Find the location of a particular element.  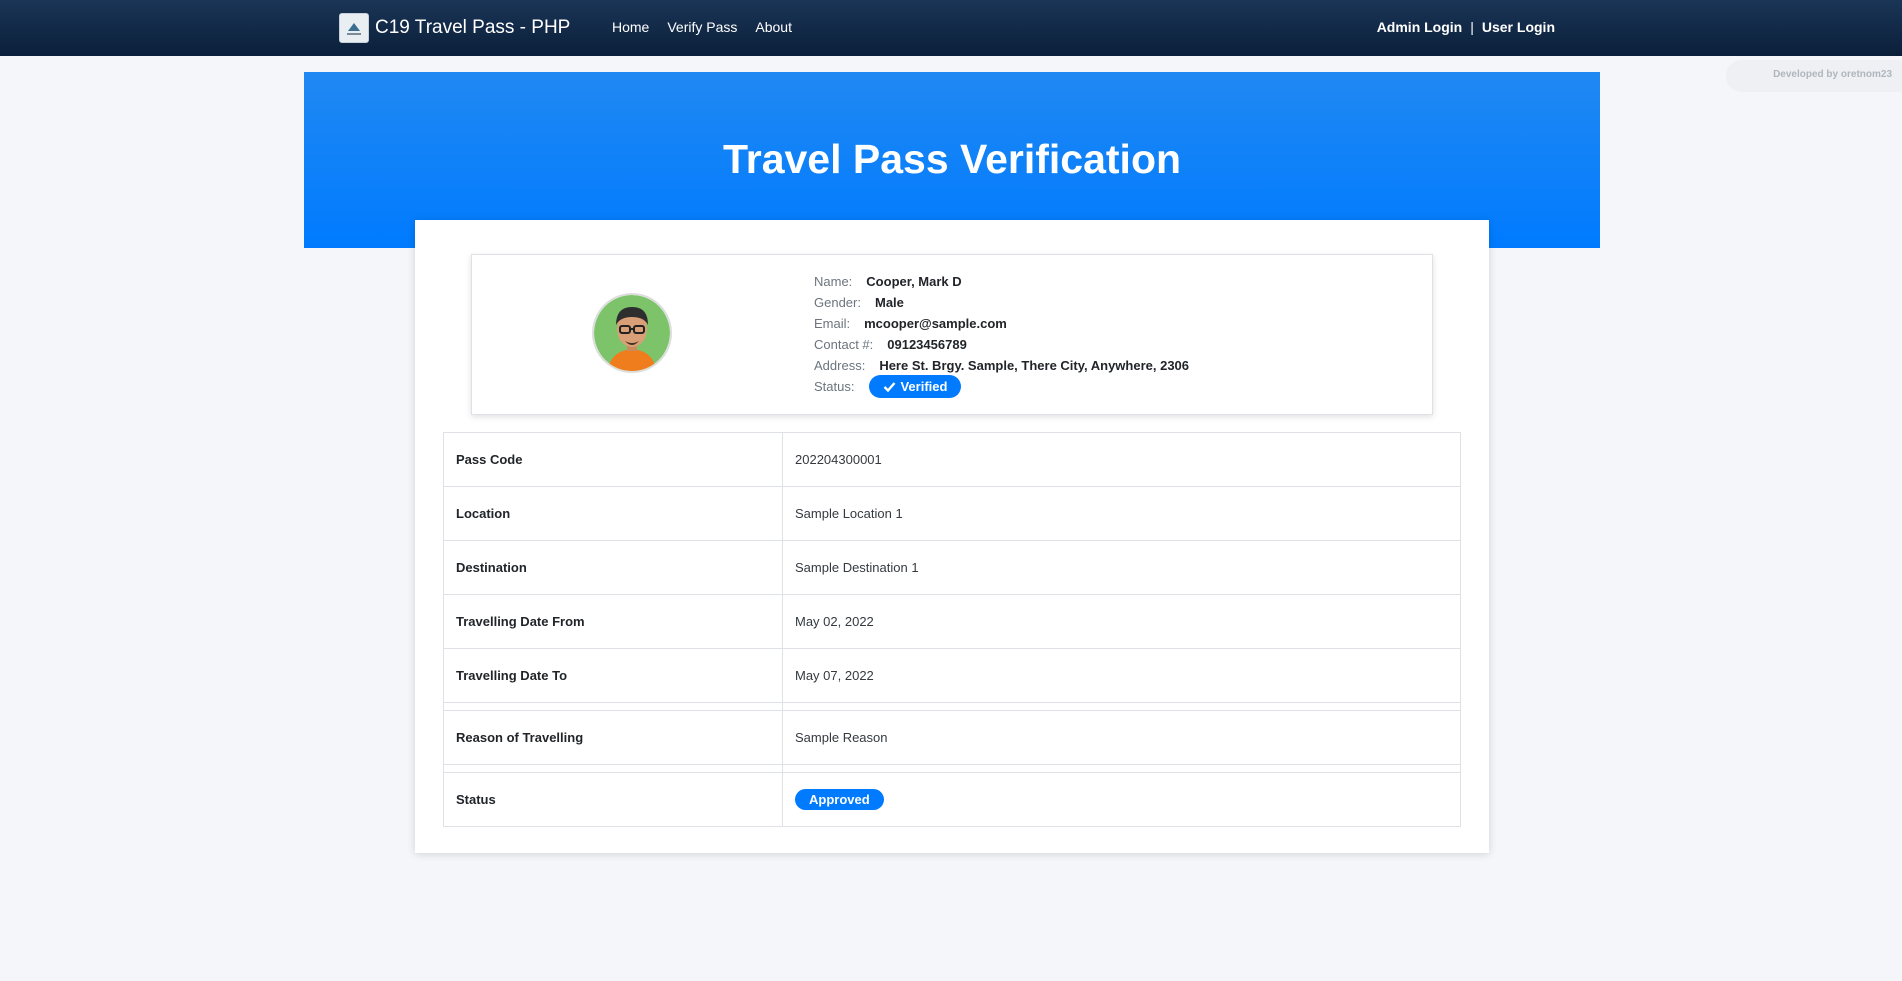

location-value: Sample Location 1 is located at coordinates (1121, 513).